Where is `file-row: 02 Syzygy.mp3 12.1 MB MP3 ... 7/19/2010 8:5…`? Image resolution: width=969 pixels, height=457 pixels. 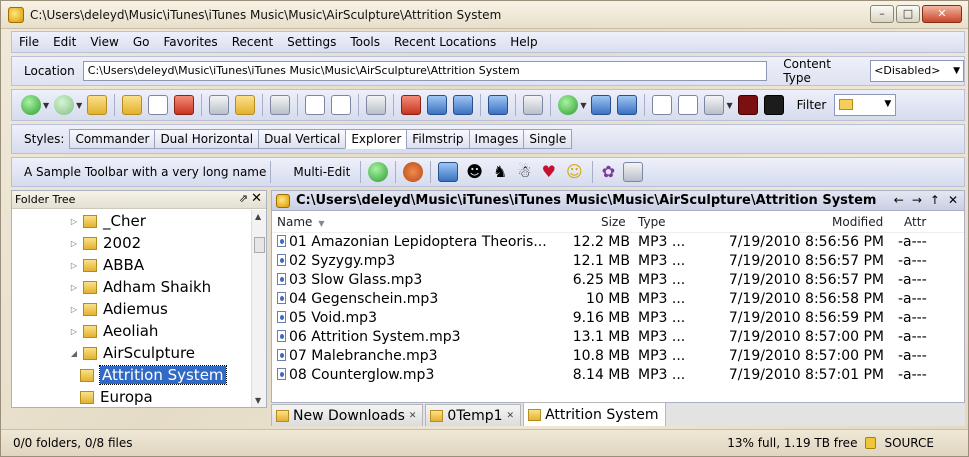
file-row: 02 Syzygy.mp3 12.1 MB MP3 ... 7/19/2010 8:5… is located at coordinates (618, 261).